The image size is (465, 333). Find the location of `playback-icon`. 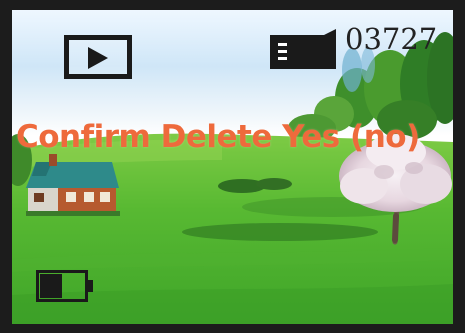

playback-icon is located at coordinates (98, 57).